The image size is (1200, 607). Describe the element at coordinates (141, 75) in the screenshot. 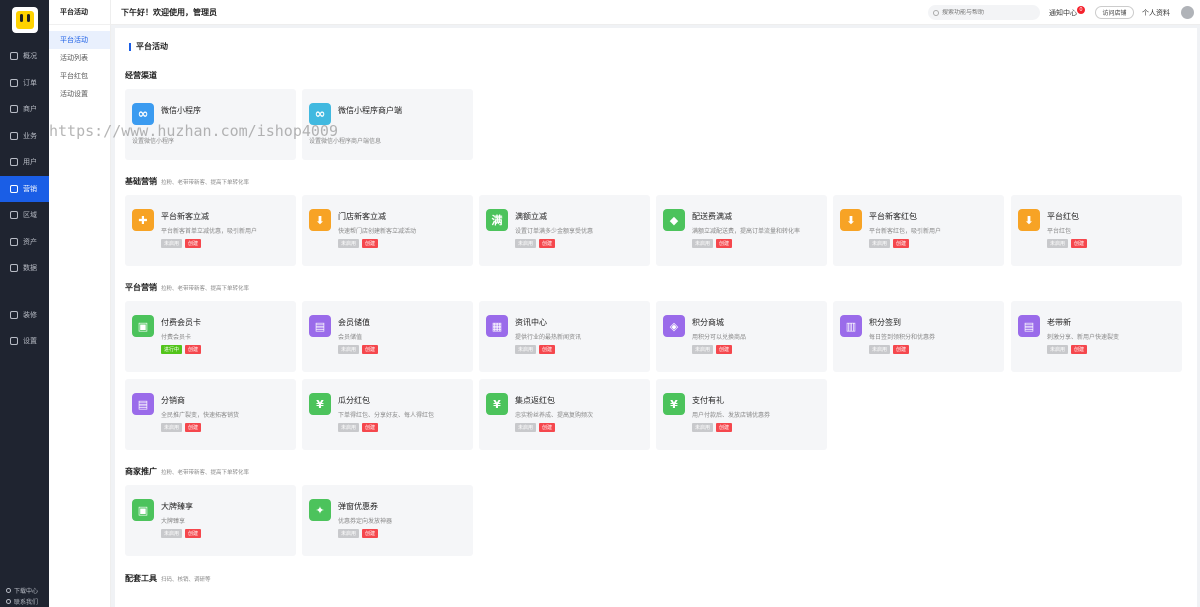

I see `section-title-text: 经营渠道` at that location.